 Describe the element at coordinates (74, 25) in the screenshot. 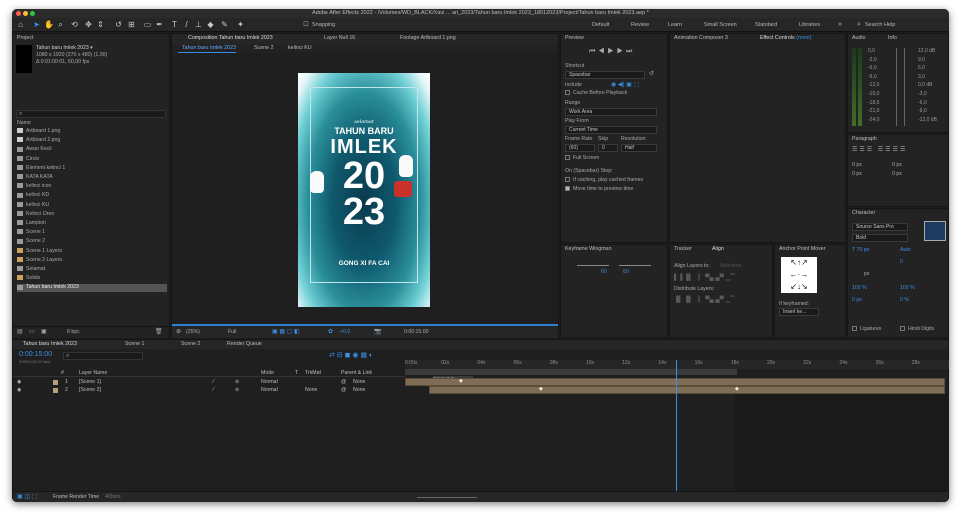

I see `orbit-tool-icon: ⟲` at that location.